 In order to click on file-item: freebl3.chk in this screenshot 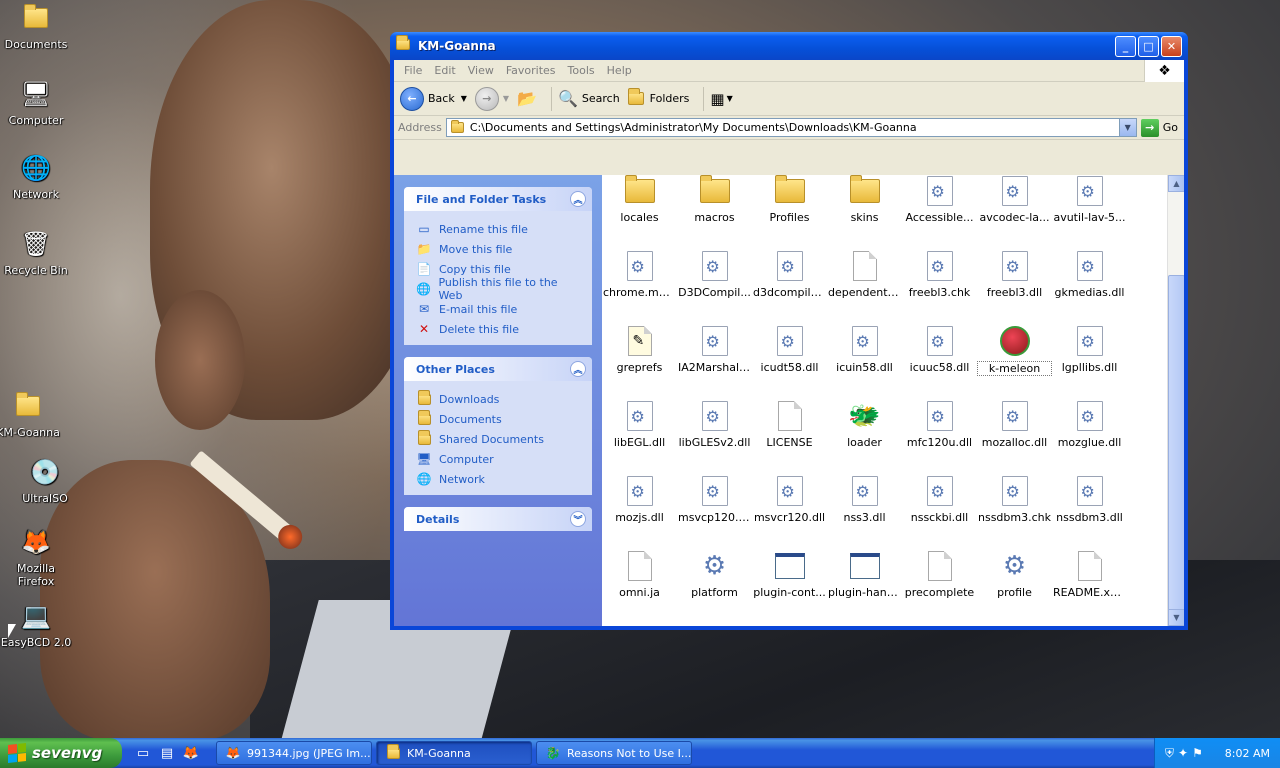, I will do `click(939, 267)`.